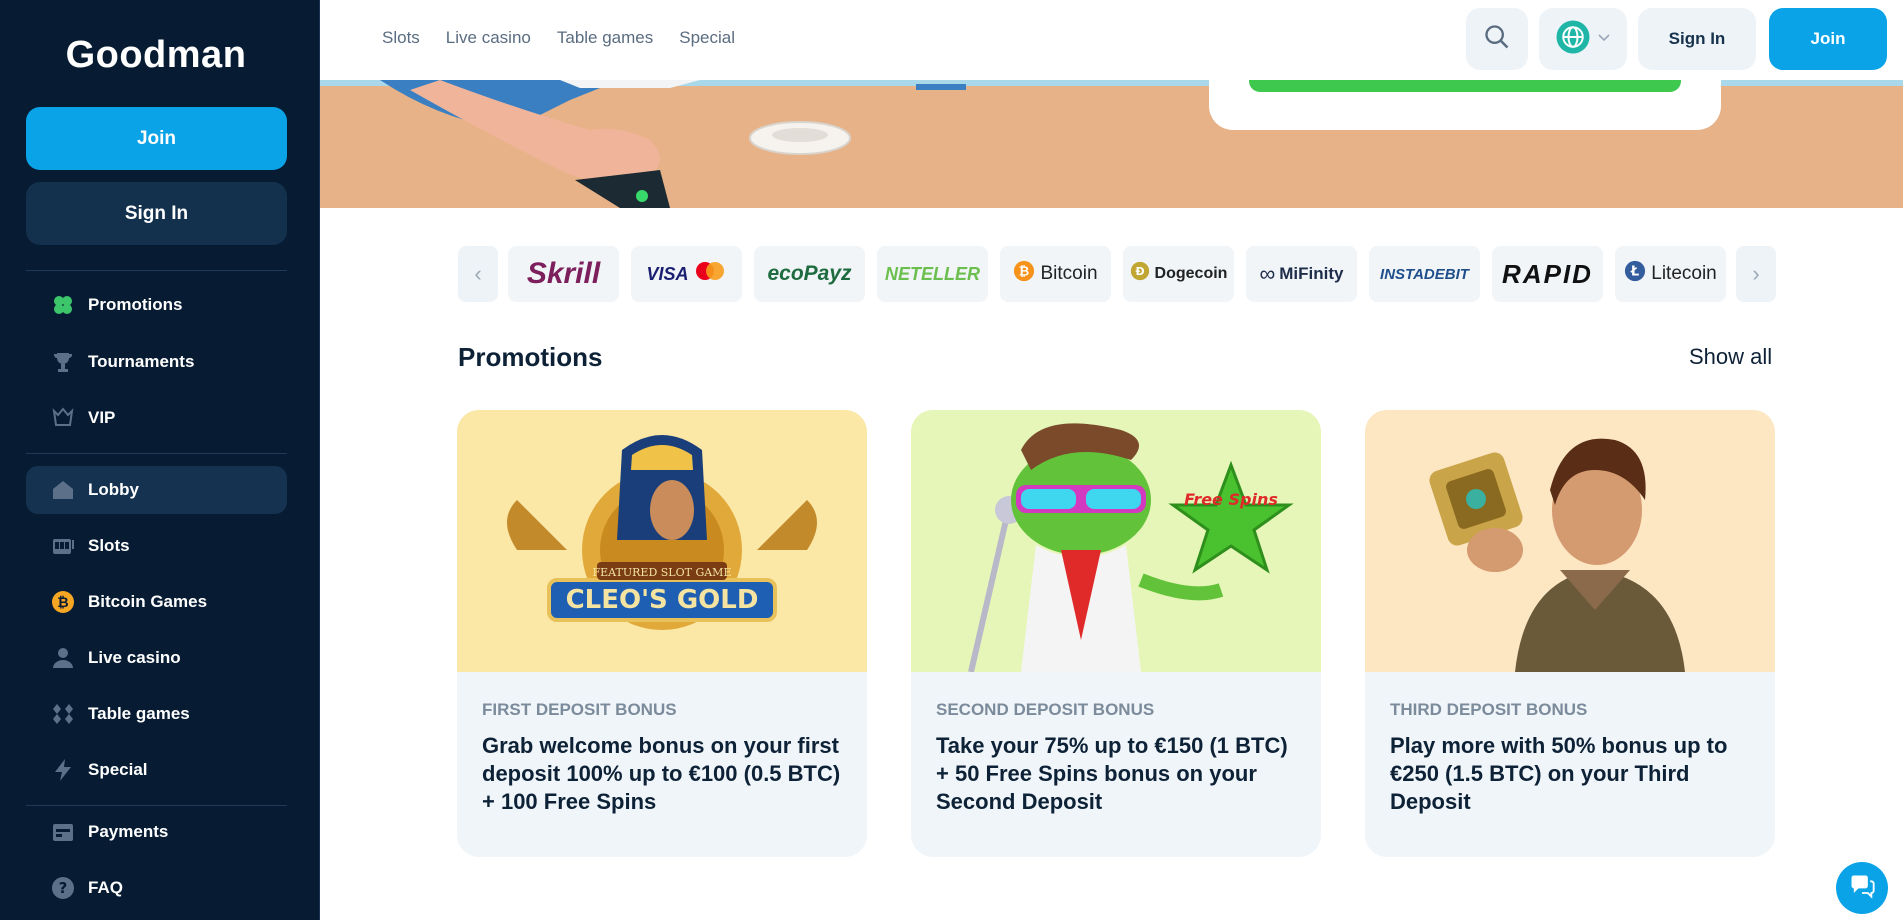 This screenshot has height=920, width=1903. I want to click on payment-litecoin: Ł Litecoin, so click(1670, 274).